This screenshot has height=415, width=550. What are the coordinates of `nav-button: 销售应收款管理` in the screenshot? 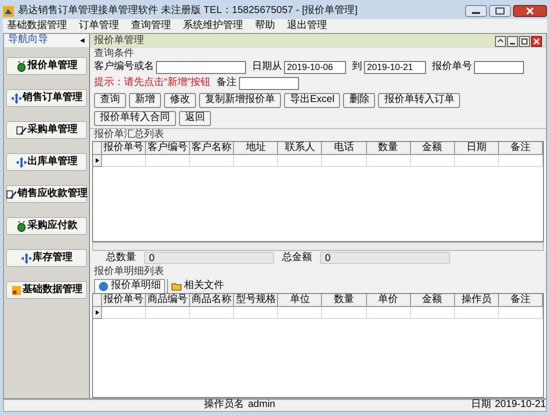 It's located at (46, 194).